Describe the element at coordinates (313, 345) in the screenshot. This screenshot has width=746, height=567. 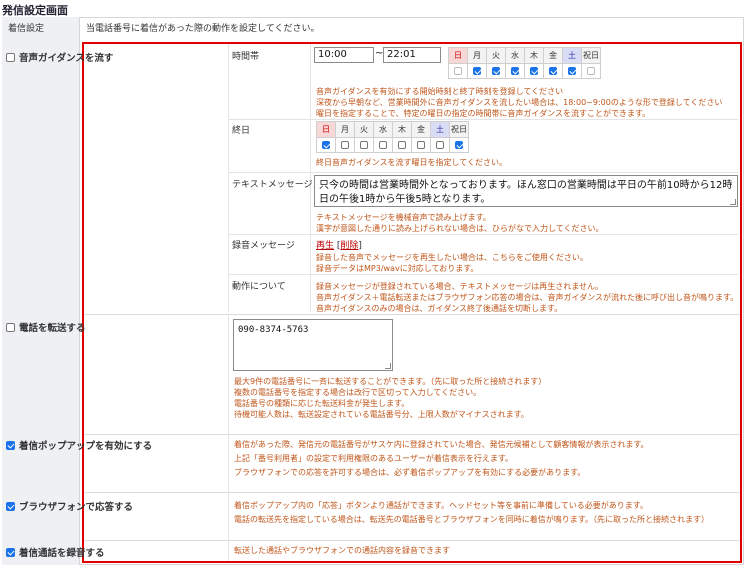
I see `forward-number-input: 090-8374-5763` at that location.